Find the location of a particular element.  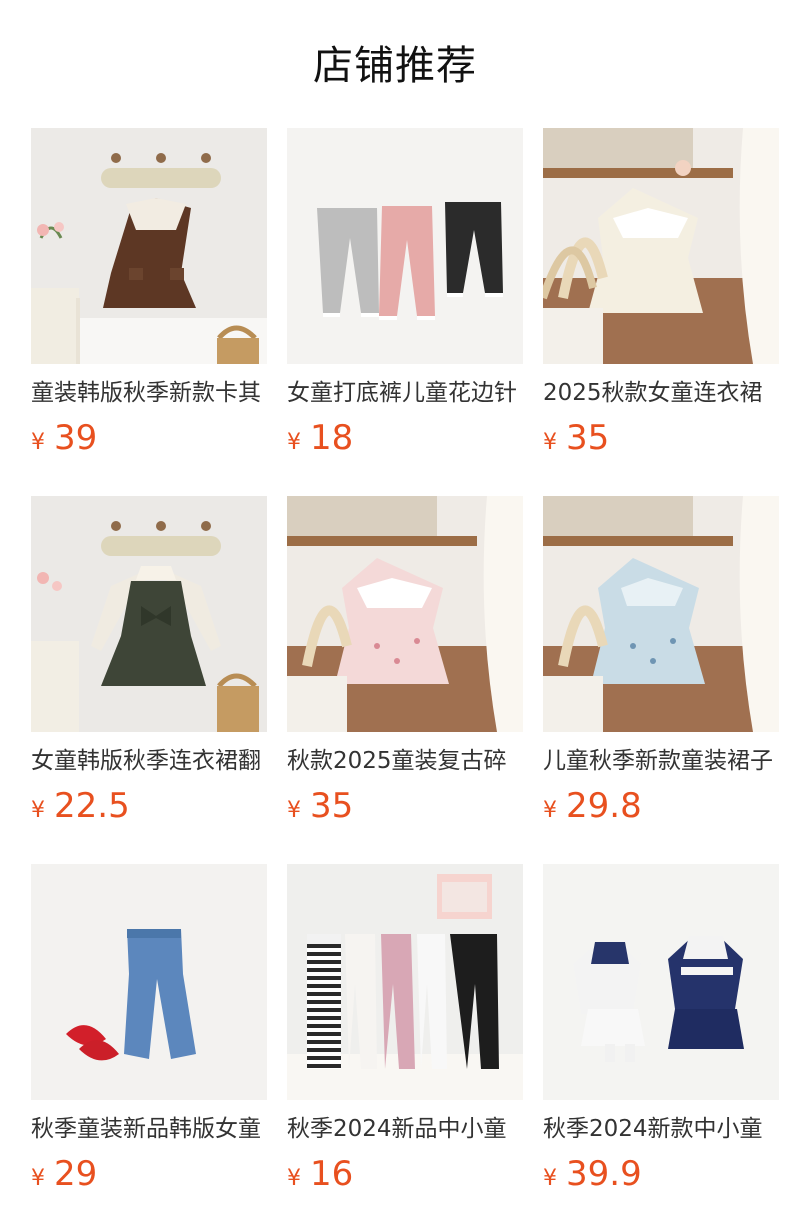

green-bow-dress-icon is located at coordinates (149, 614).